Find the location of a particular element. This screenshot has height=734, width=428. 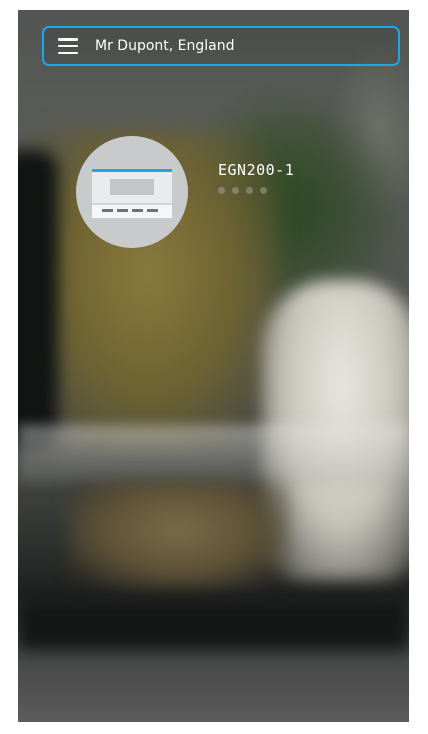

thermostat-icon is located at coordinates (132, 193).